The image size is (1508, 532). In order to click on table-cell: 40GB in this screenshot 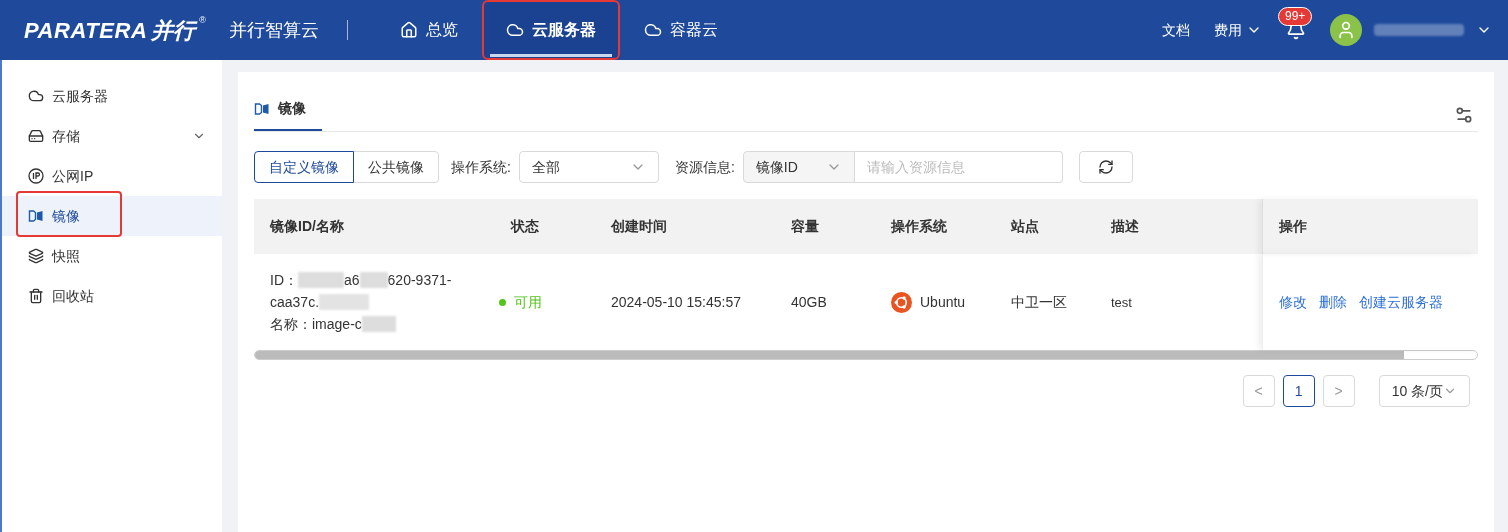, I will do `click(809, 301)`.